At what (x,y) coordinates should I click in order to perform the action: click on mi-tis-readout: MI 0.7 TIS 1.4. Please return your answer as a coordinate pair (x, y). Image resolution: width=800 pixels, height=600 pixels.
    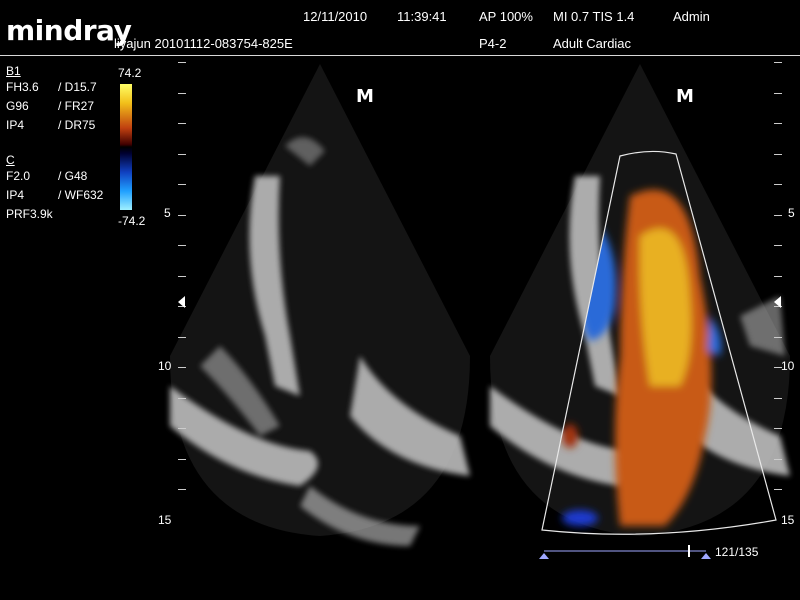
    Looking at the image, I should click on (594, 16).